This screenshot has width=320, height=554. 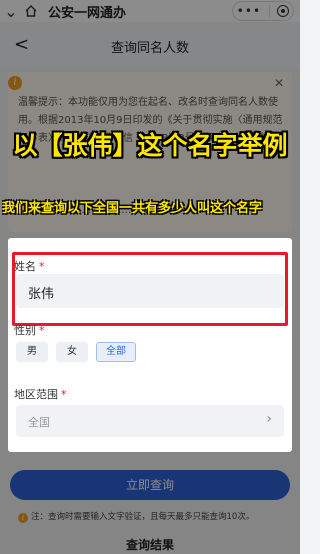 I want to click on region-value: 全国, so click(x=39, y=422).